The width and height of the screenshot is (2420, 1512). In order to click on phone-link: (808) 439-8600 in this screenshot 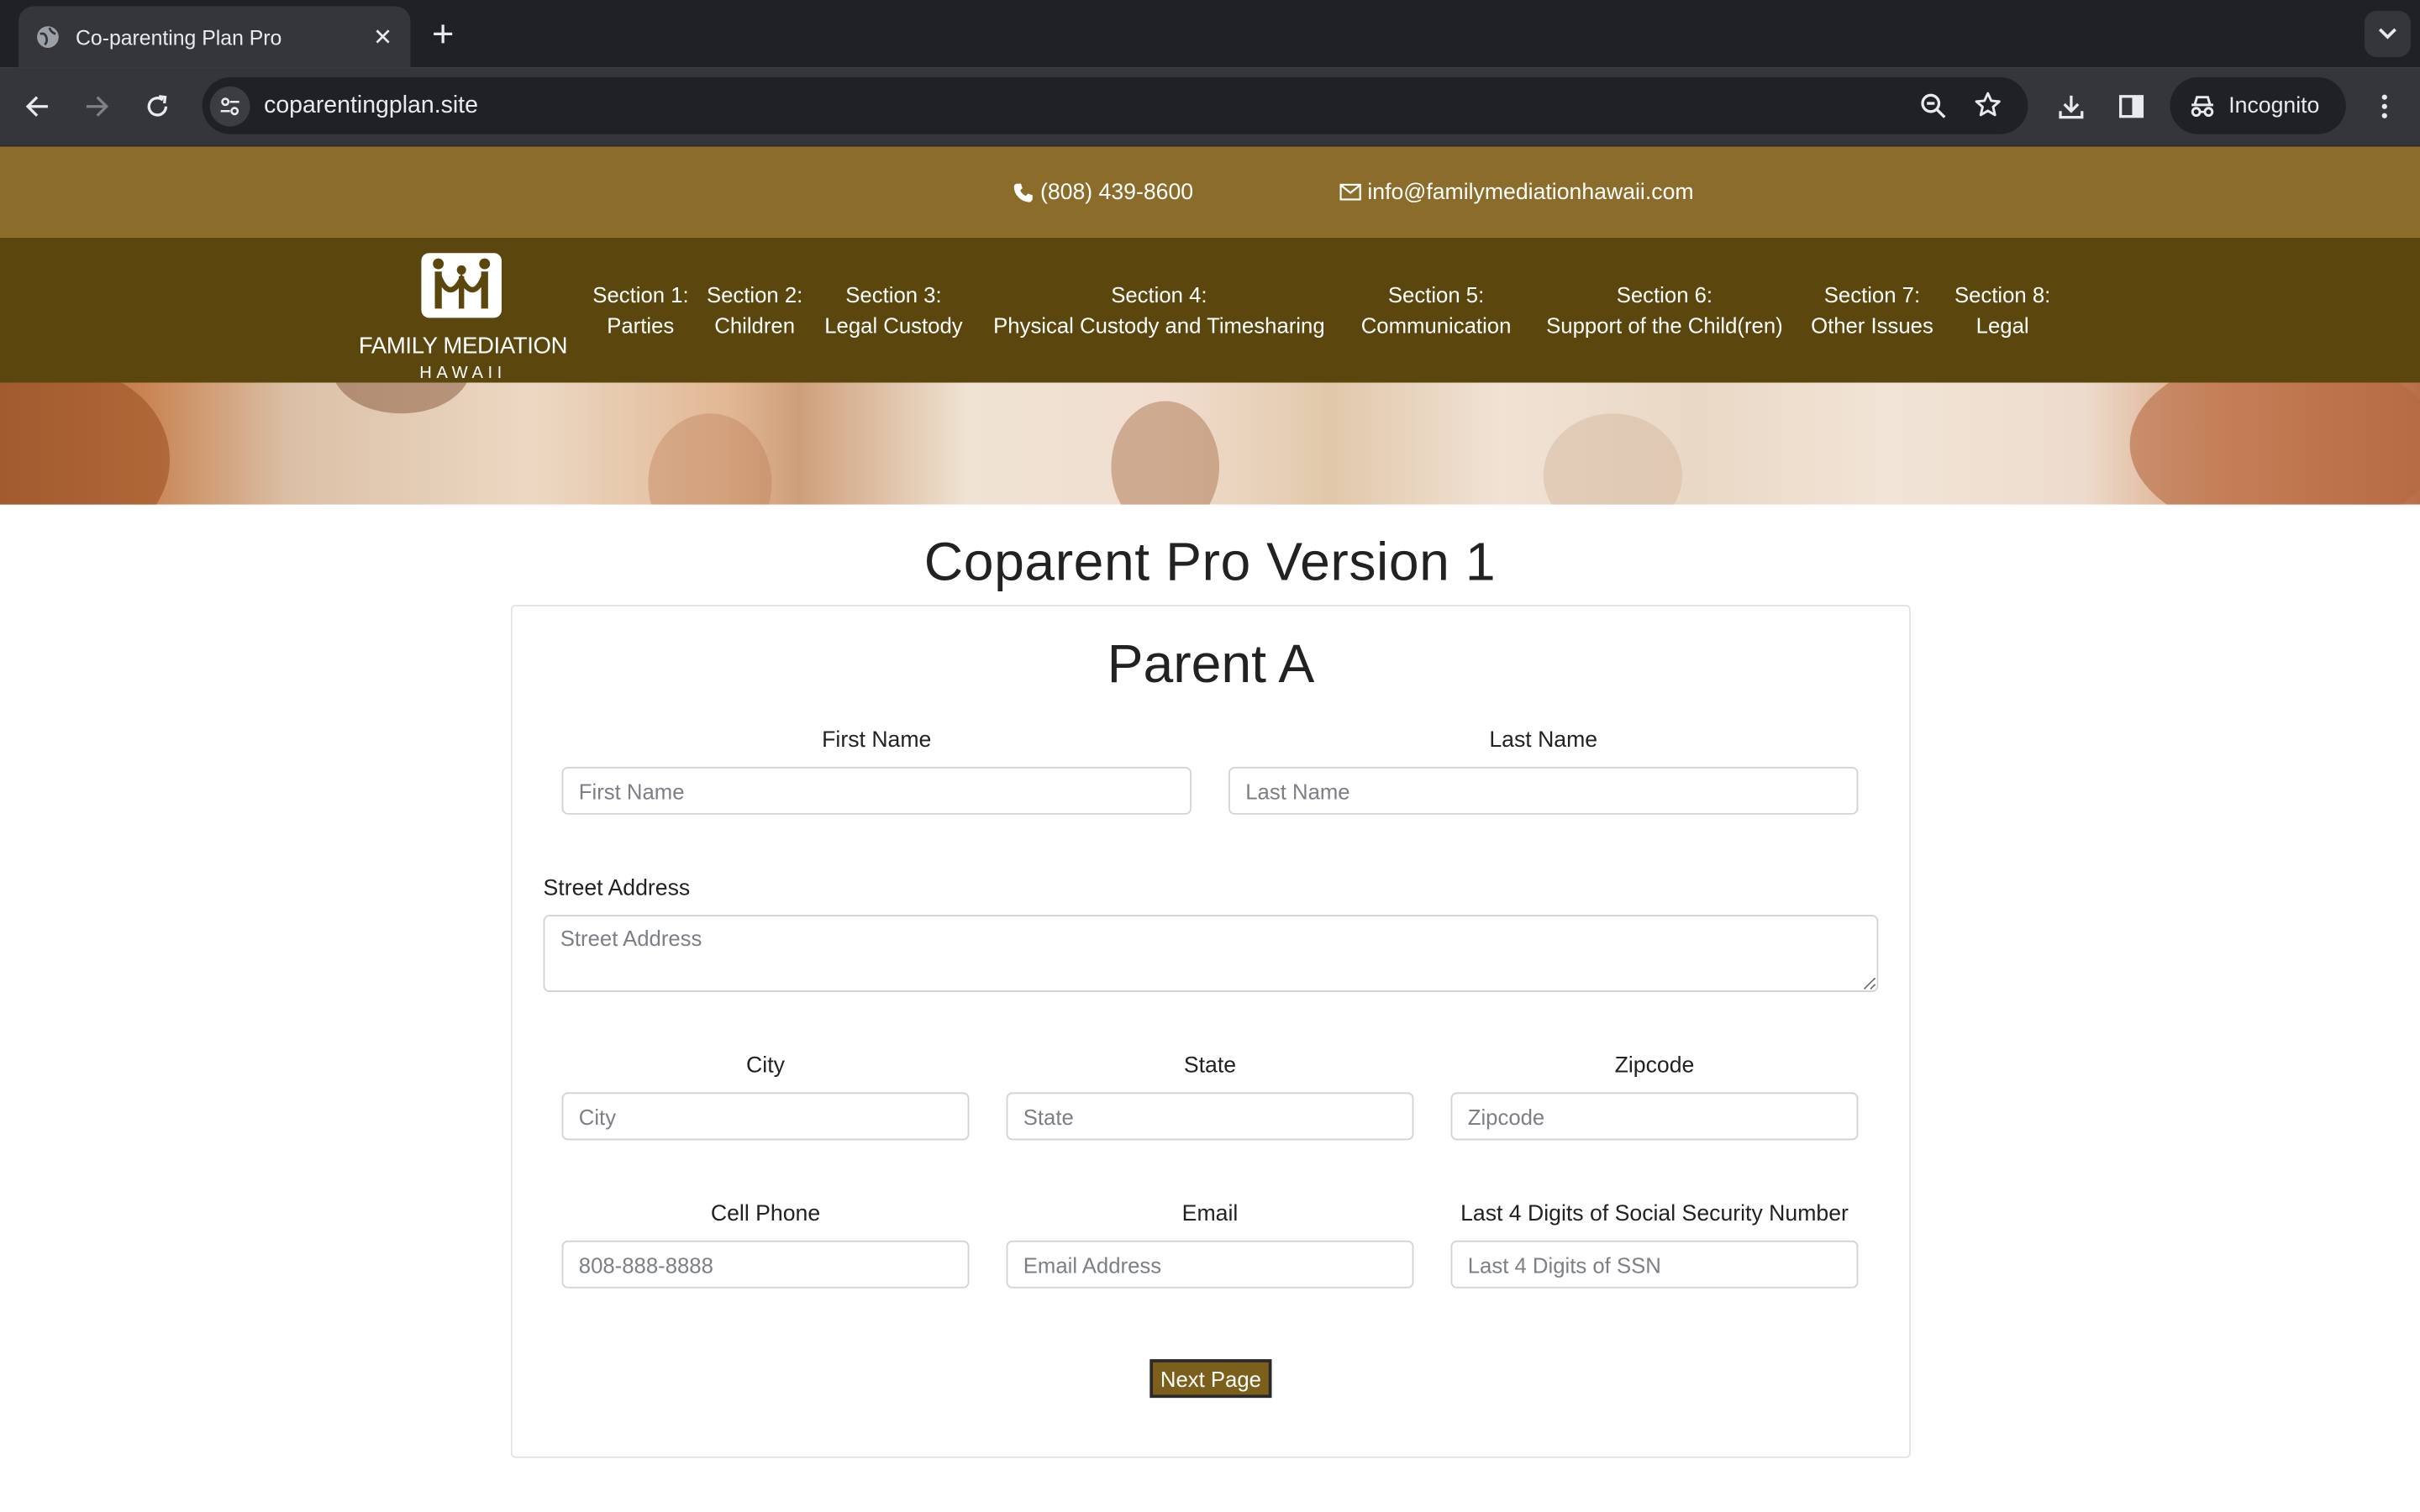, I will do `click(1103, 191)`.